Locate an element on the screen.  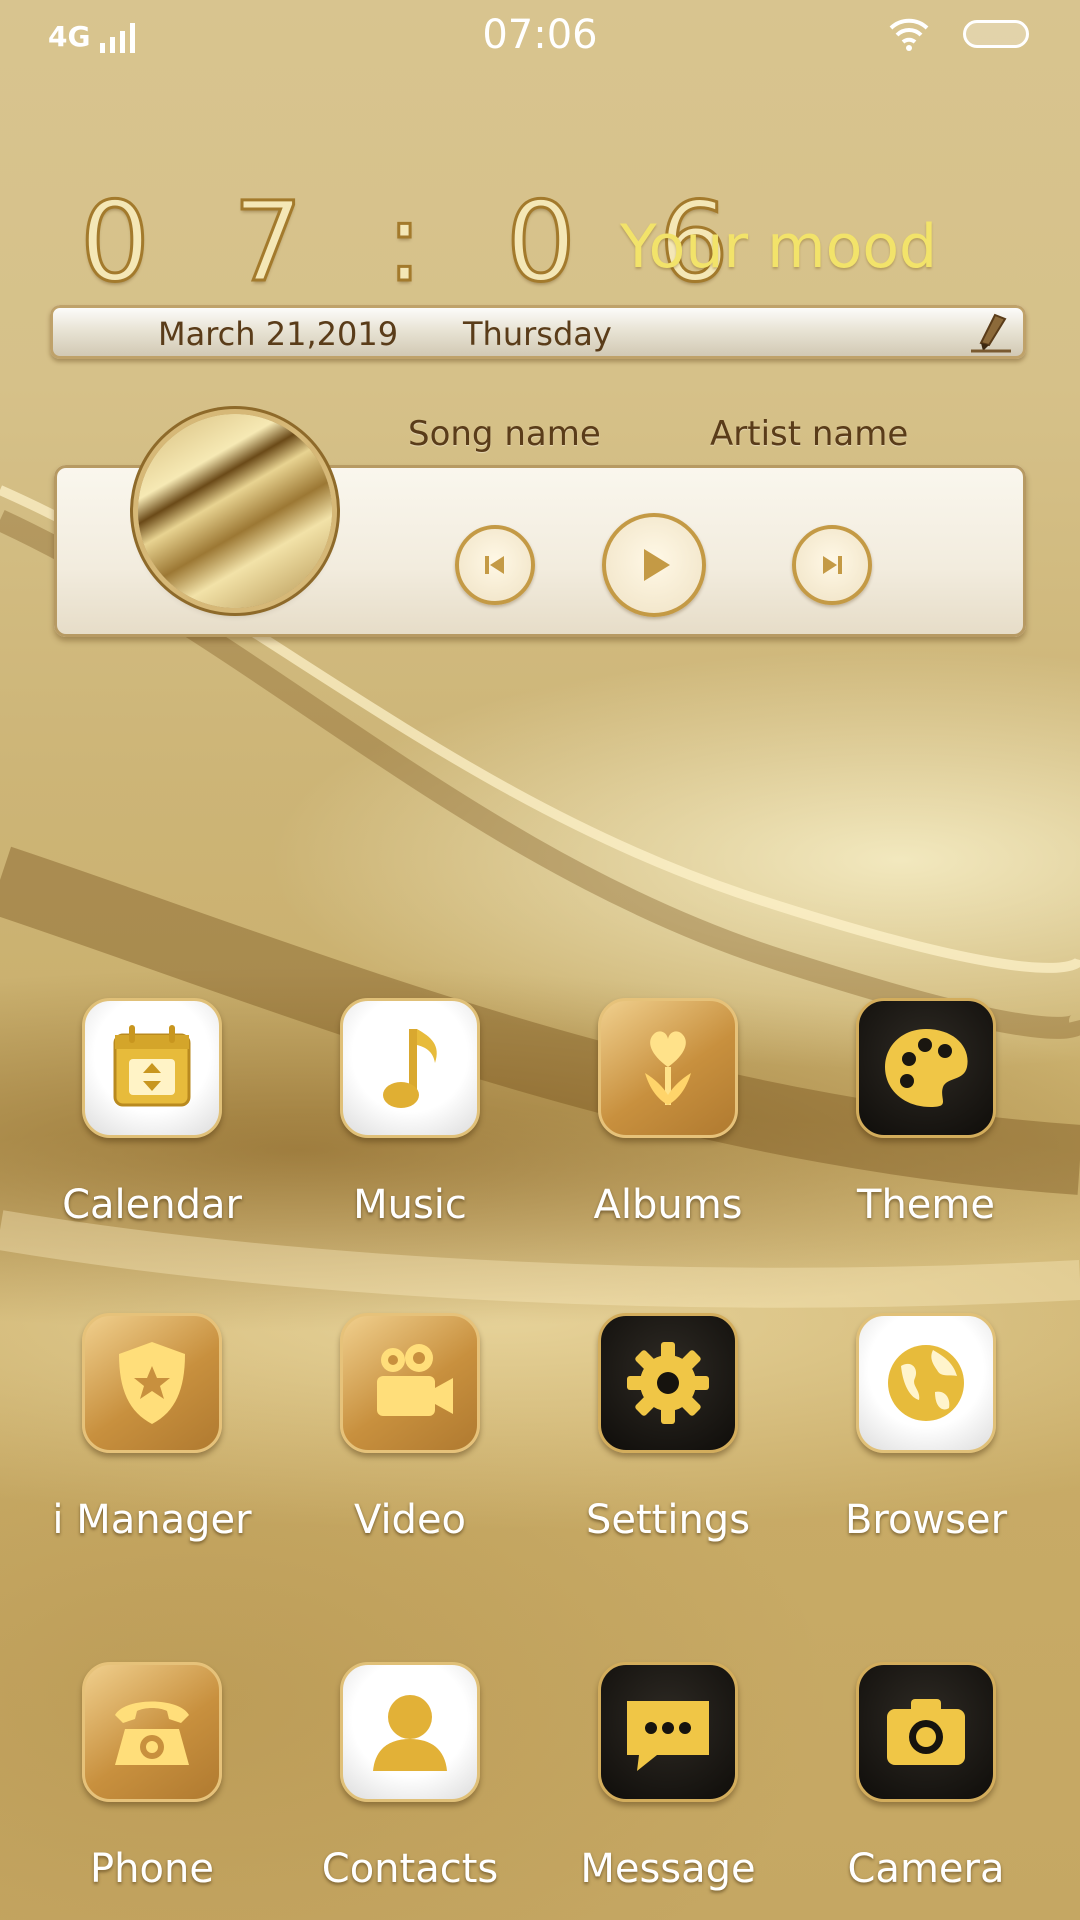
app-label: Theme is located at coordinates (926, 1205).